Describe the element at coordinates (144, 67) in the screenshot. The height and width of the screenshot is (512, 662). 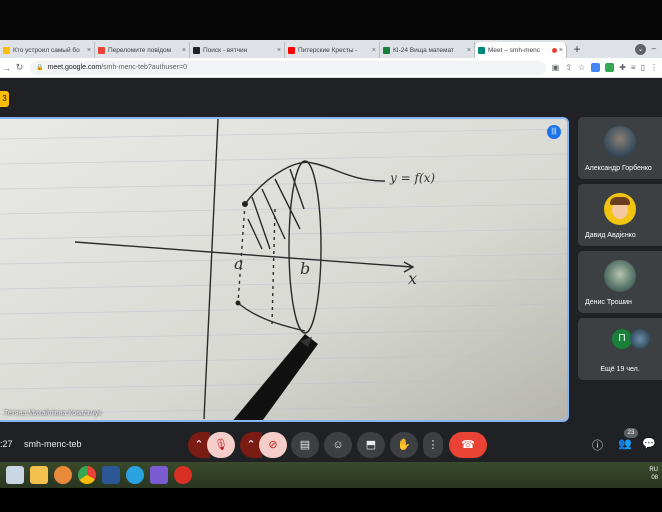
I see `url-path: /smh-menc-teb?authuser=0` at that location.